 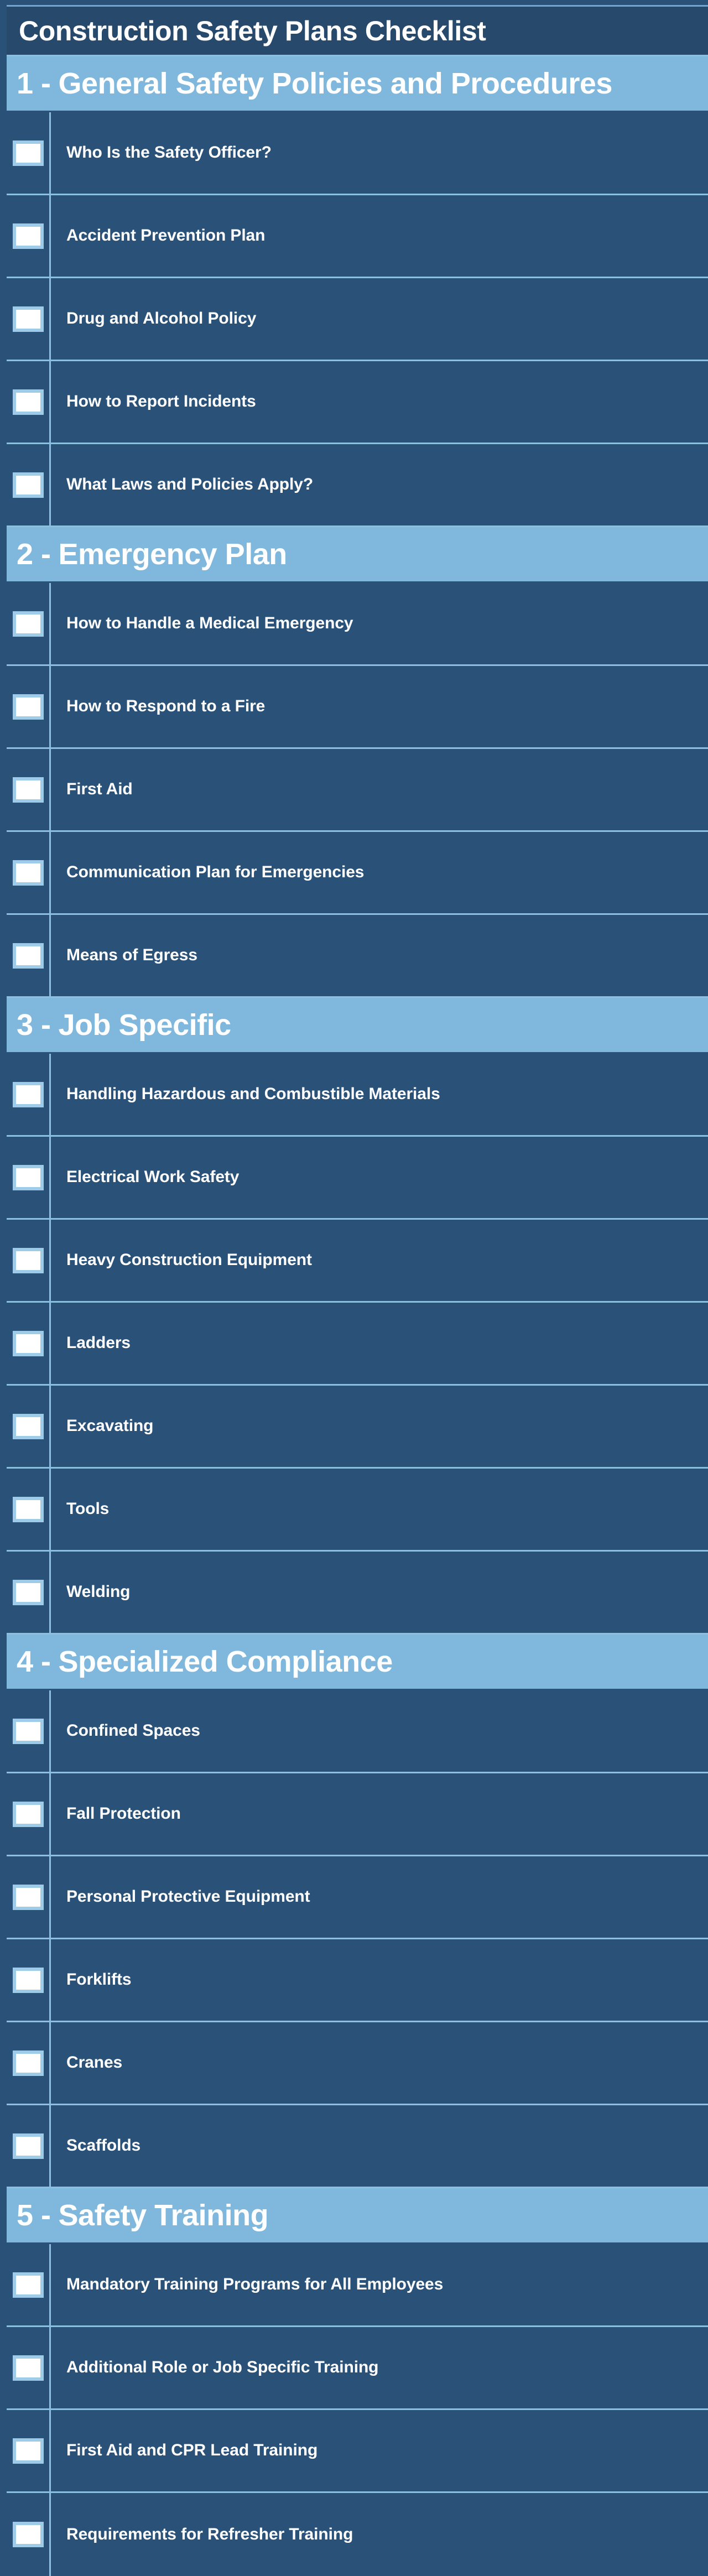 I want to click on checklist-row: Confined Spaces, so click(x=357, y=1731).